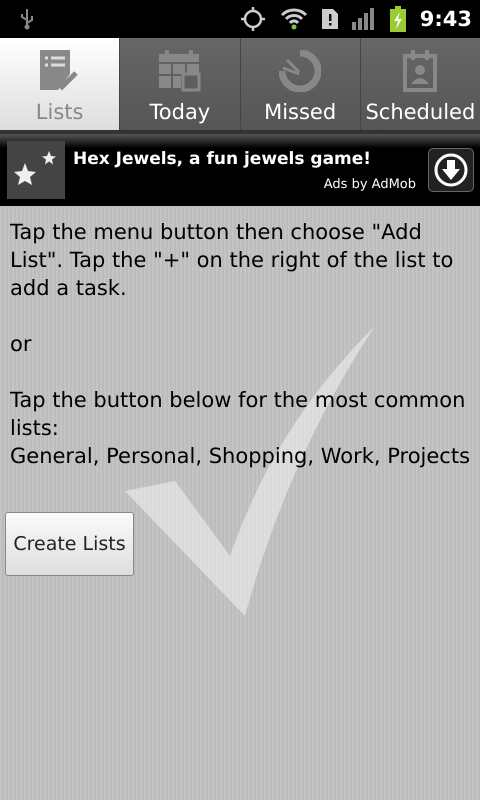 This screenshot has height=800, width=480. What do you see at coordinates (36, 170) in the screenshot?
I see `stars-icon` at bounding box center [36, 170].